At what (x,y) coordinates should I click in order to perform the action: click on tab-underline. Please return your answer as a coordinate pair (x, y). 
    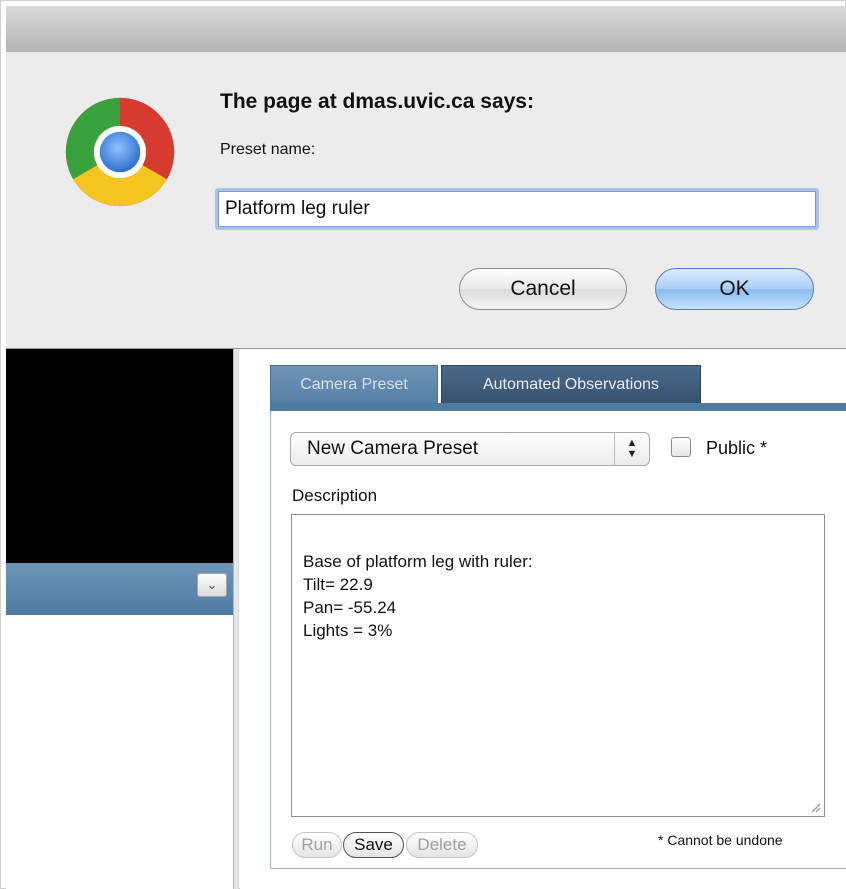
    Looking at the image, I should click on (558, 407).